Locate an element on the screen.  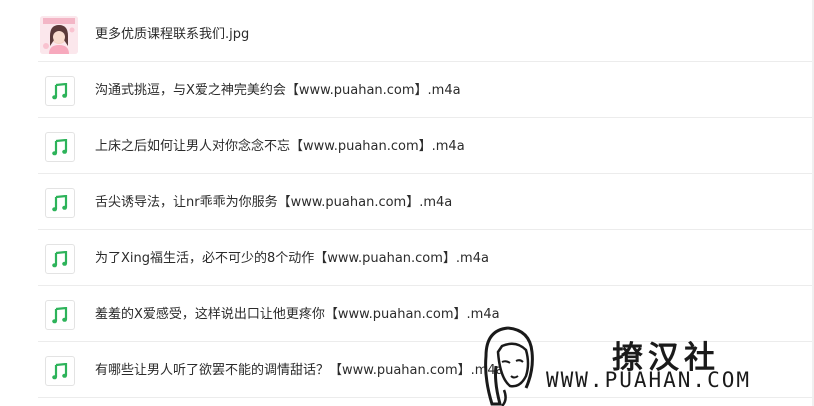
image-thumbnail-icon is located at coordinates (59, 35).